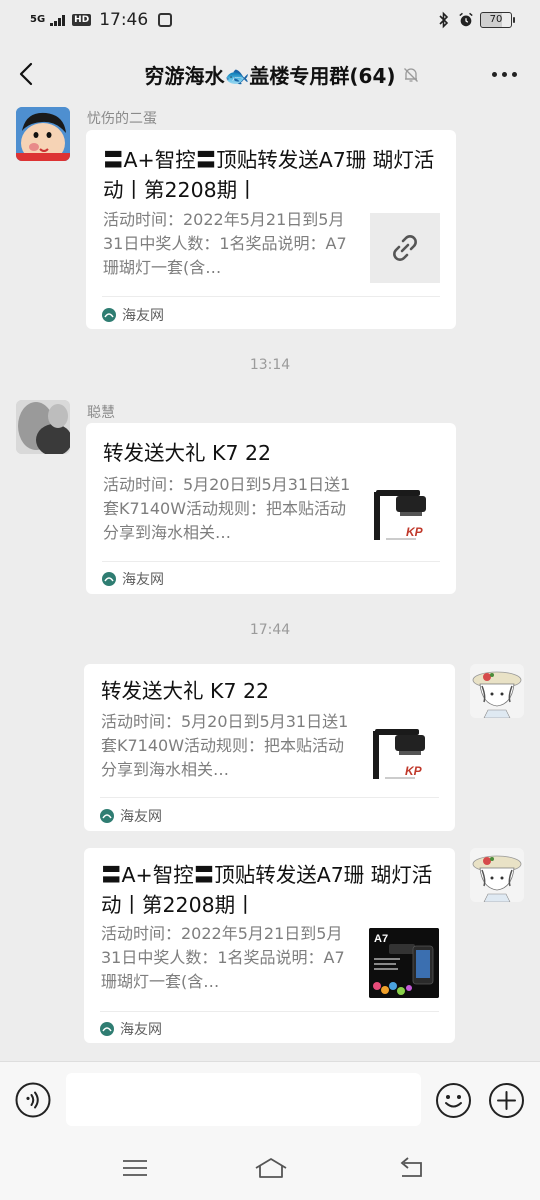  I want to click on system-navigation-bar, so click(270, 1169).